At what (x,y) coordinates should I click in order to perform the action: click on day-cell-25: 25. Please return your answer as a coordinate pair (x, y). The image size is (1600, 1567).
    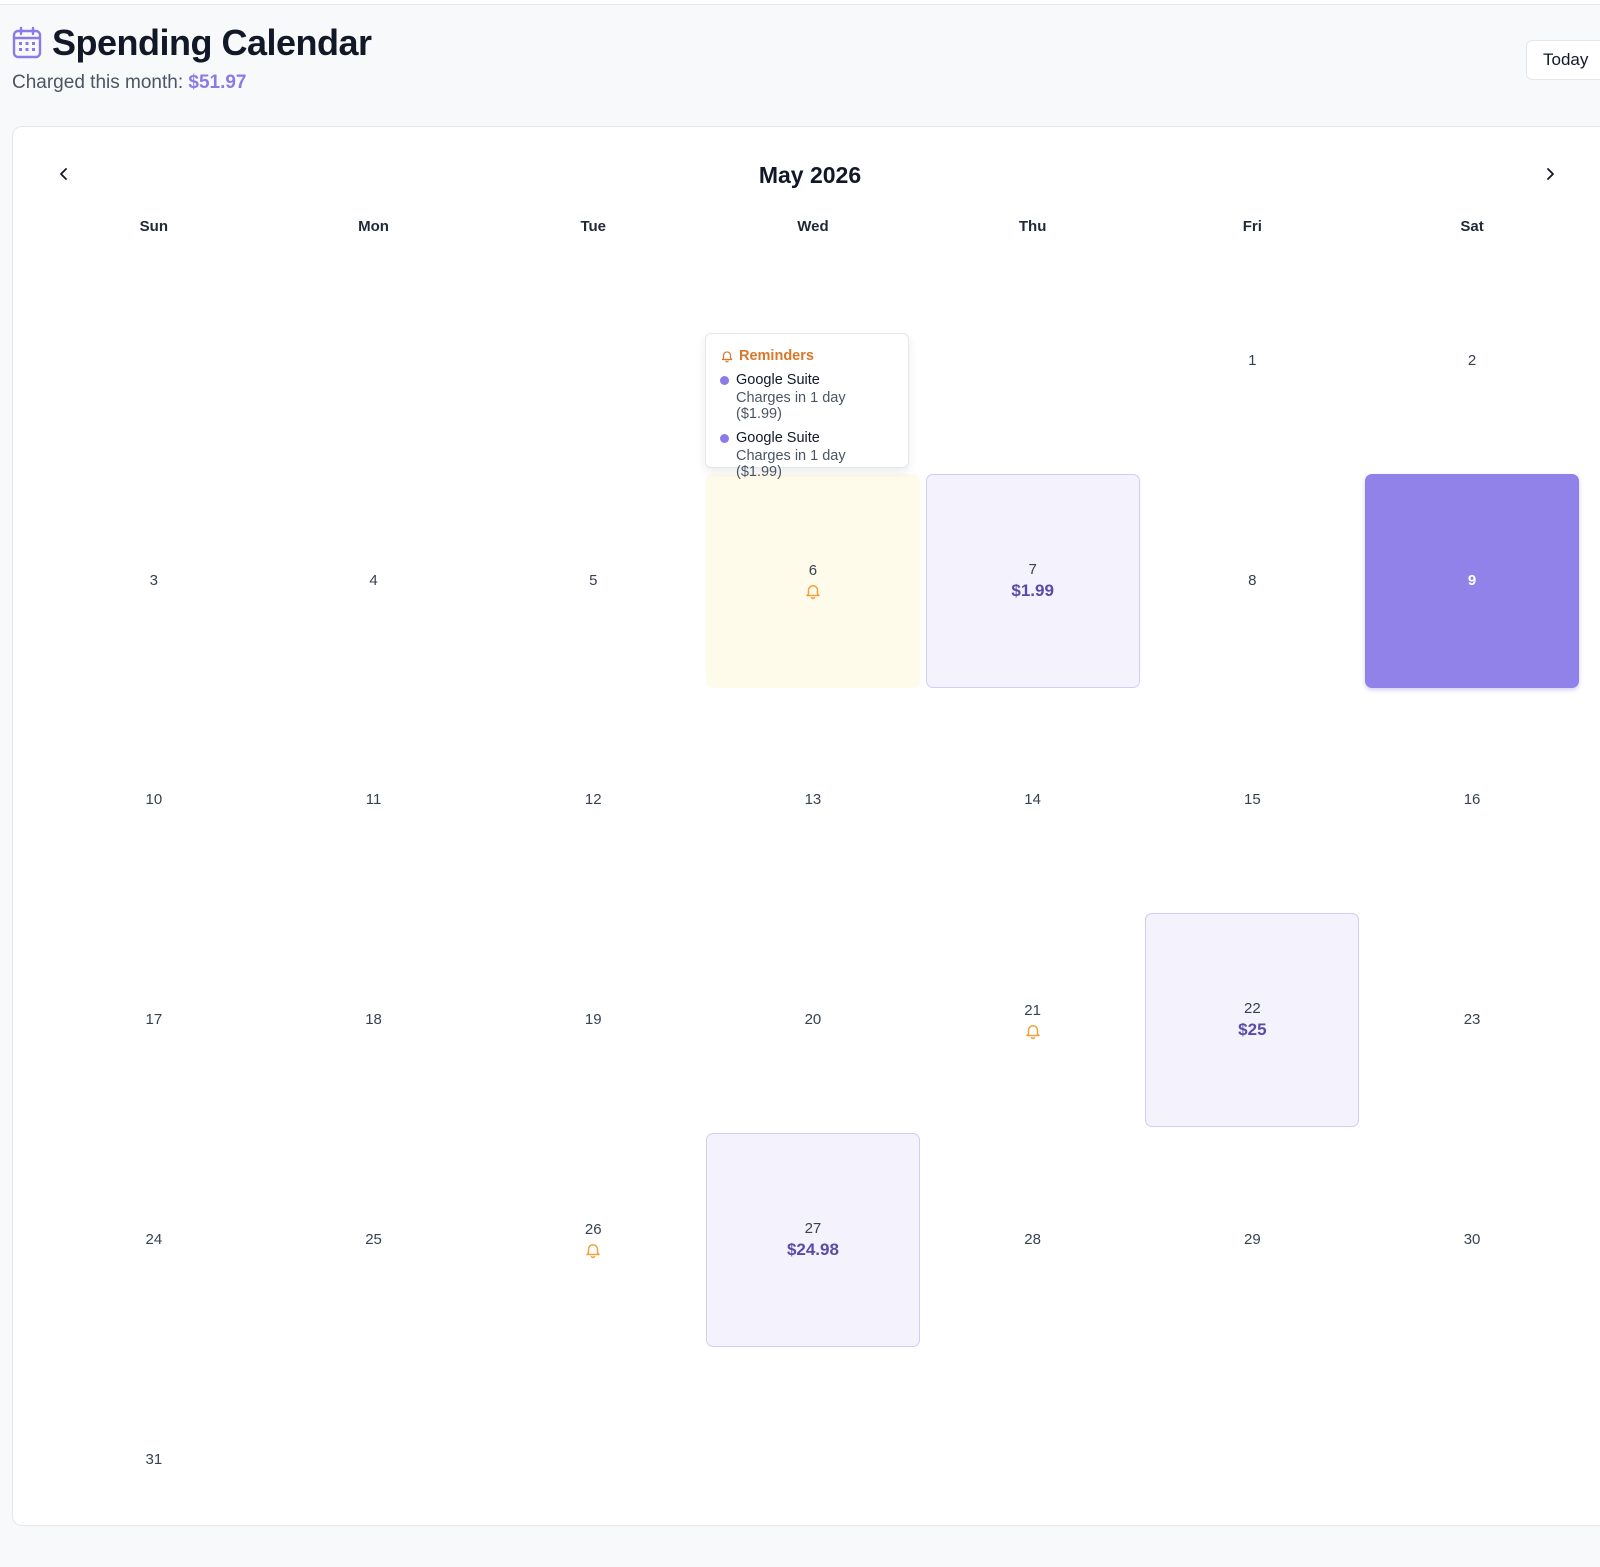
    Looking at the image, I should click on (374, 1240).